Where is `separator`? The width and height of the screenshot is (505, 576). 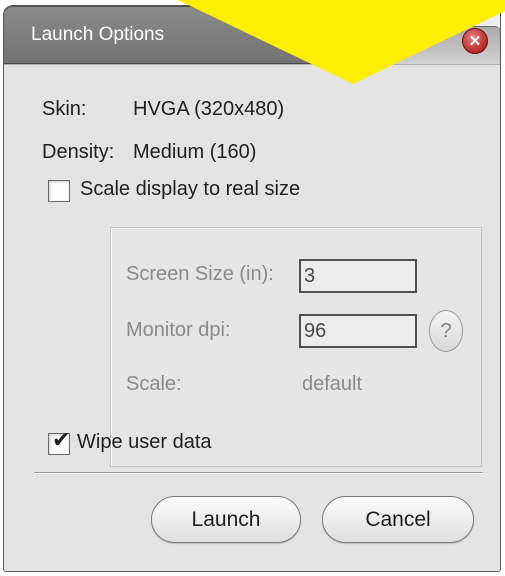 separator is located at coordinates (258, 473).